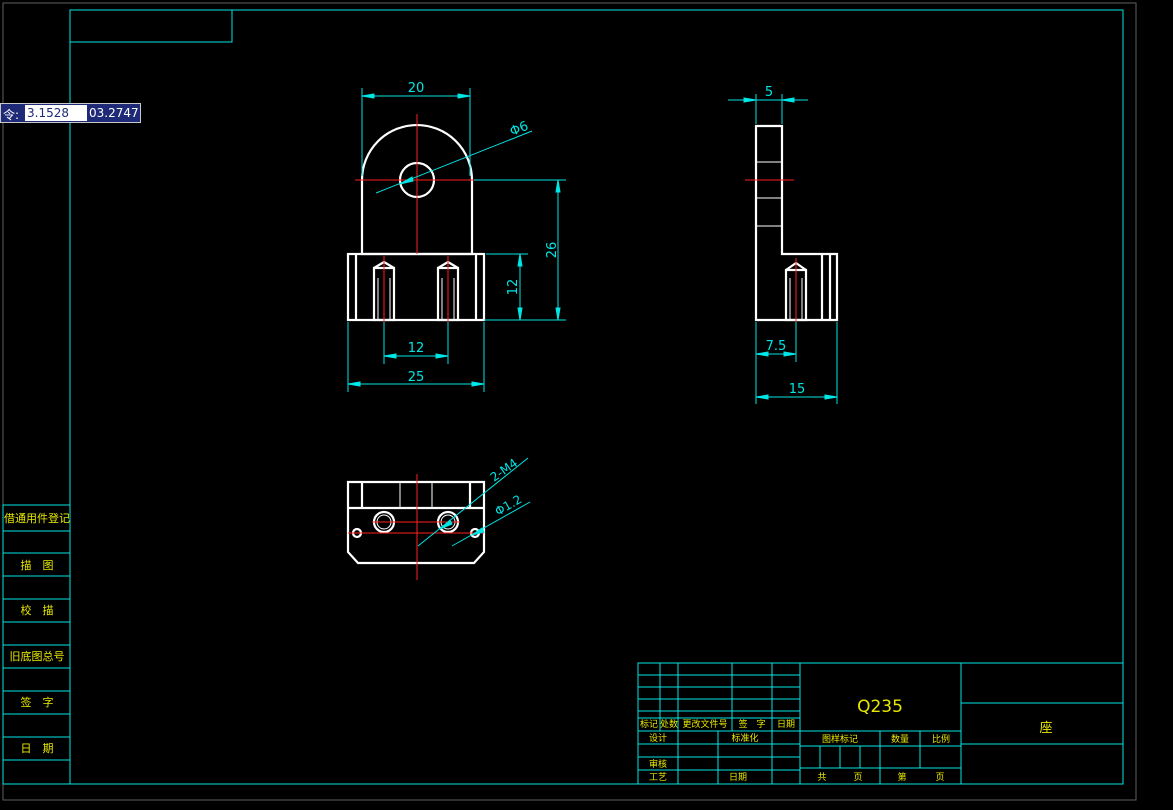 The width and height of the screenshot is (1173, 810). I want to click on rev-header-sign: 签 字, so click(751, 724).